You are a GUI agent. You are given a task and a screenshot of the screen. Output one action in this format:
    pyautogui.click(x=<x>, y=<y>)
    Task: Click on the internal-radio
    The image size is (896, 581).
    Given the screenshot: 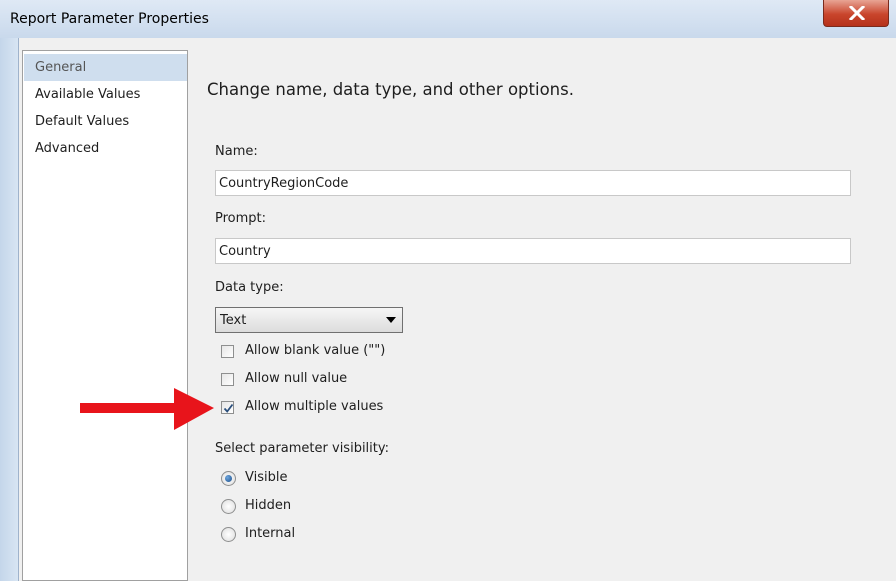 What is the action you would take?
    pyautogui.click(x=228, y=534)
    